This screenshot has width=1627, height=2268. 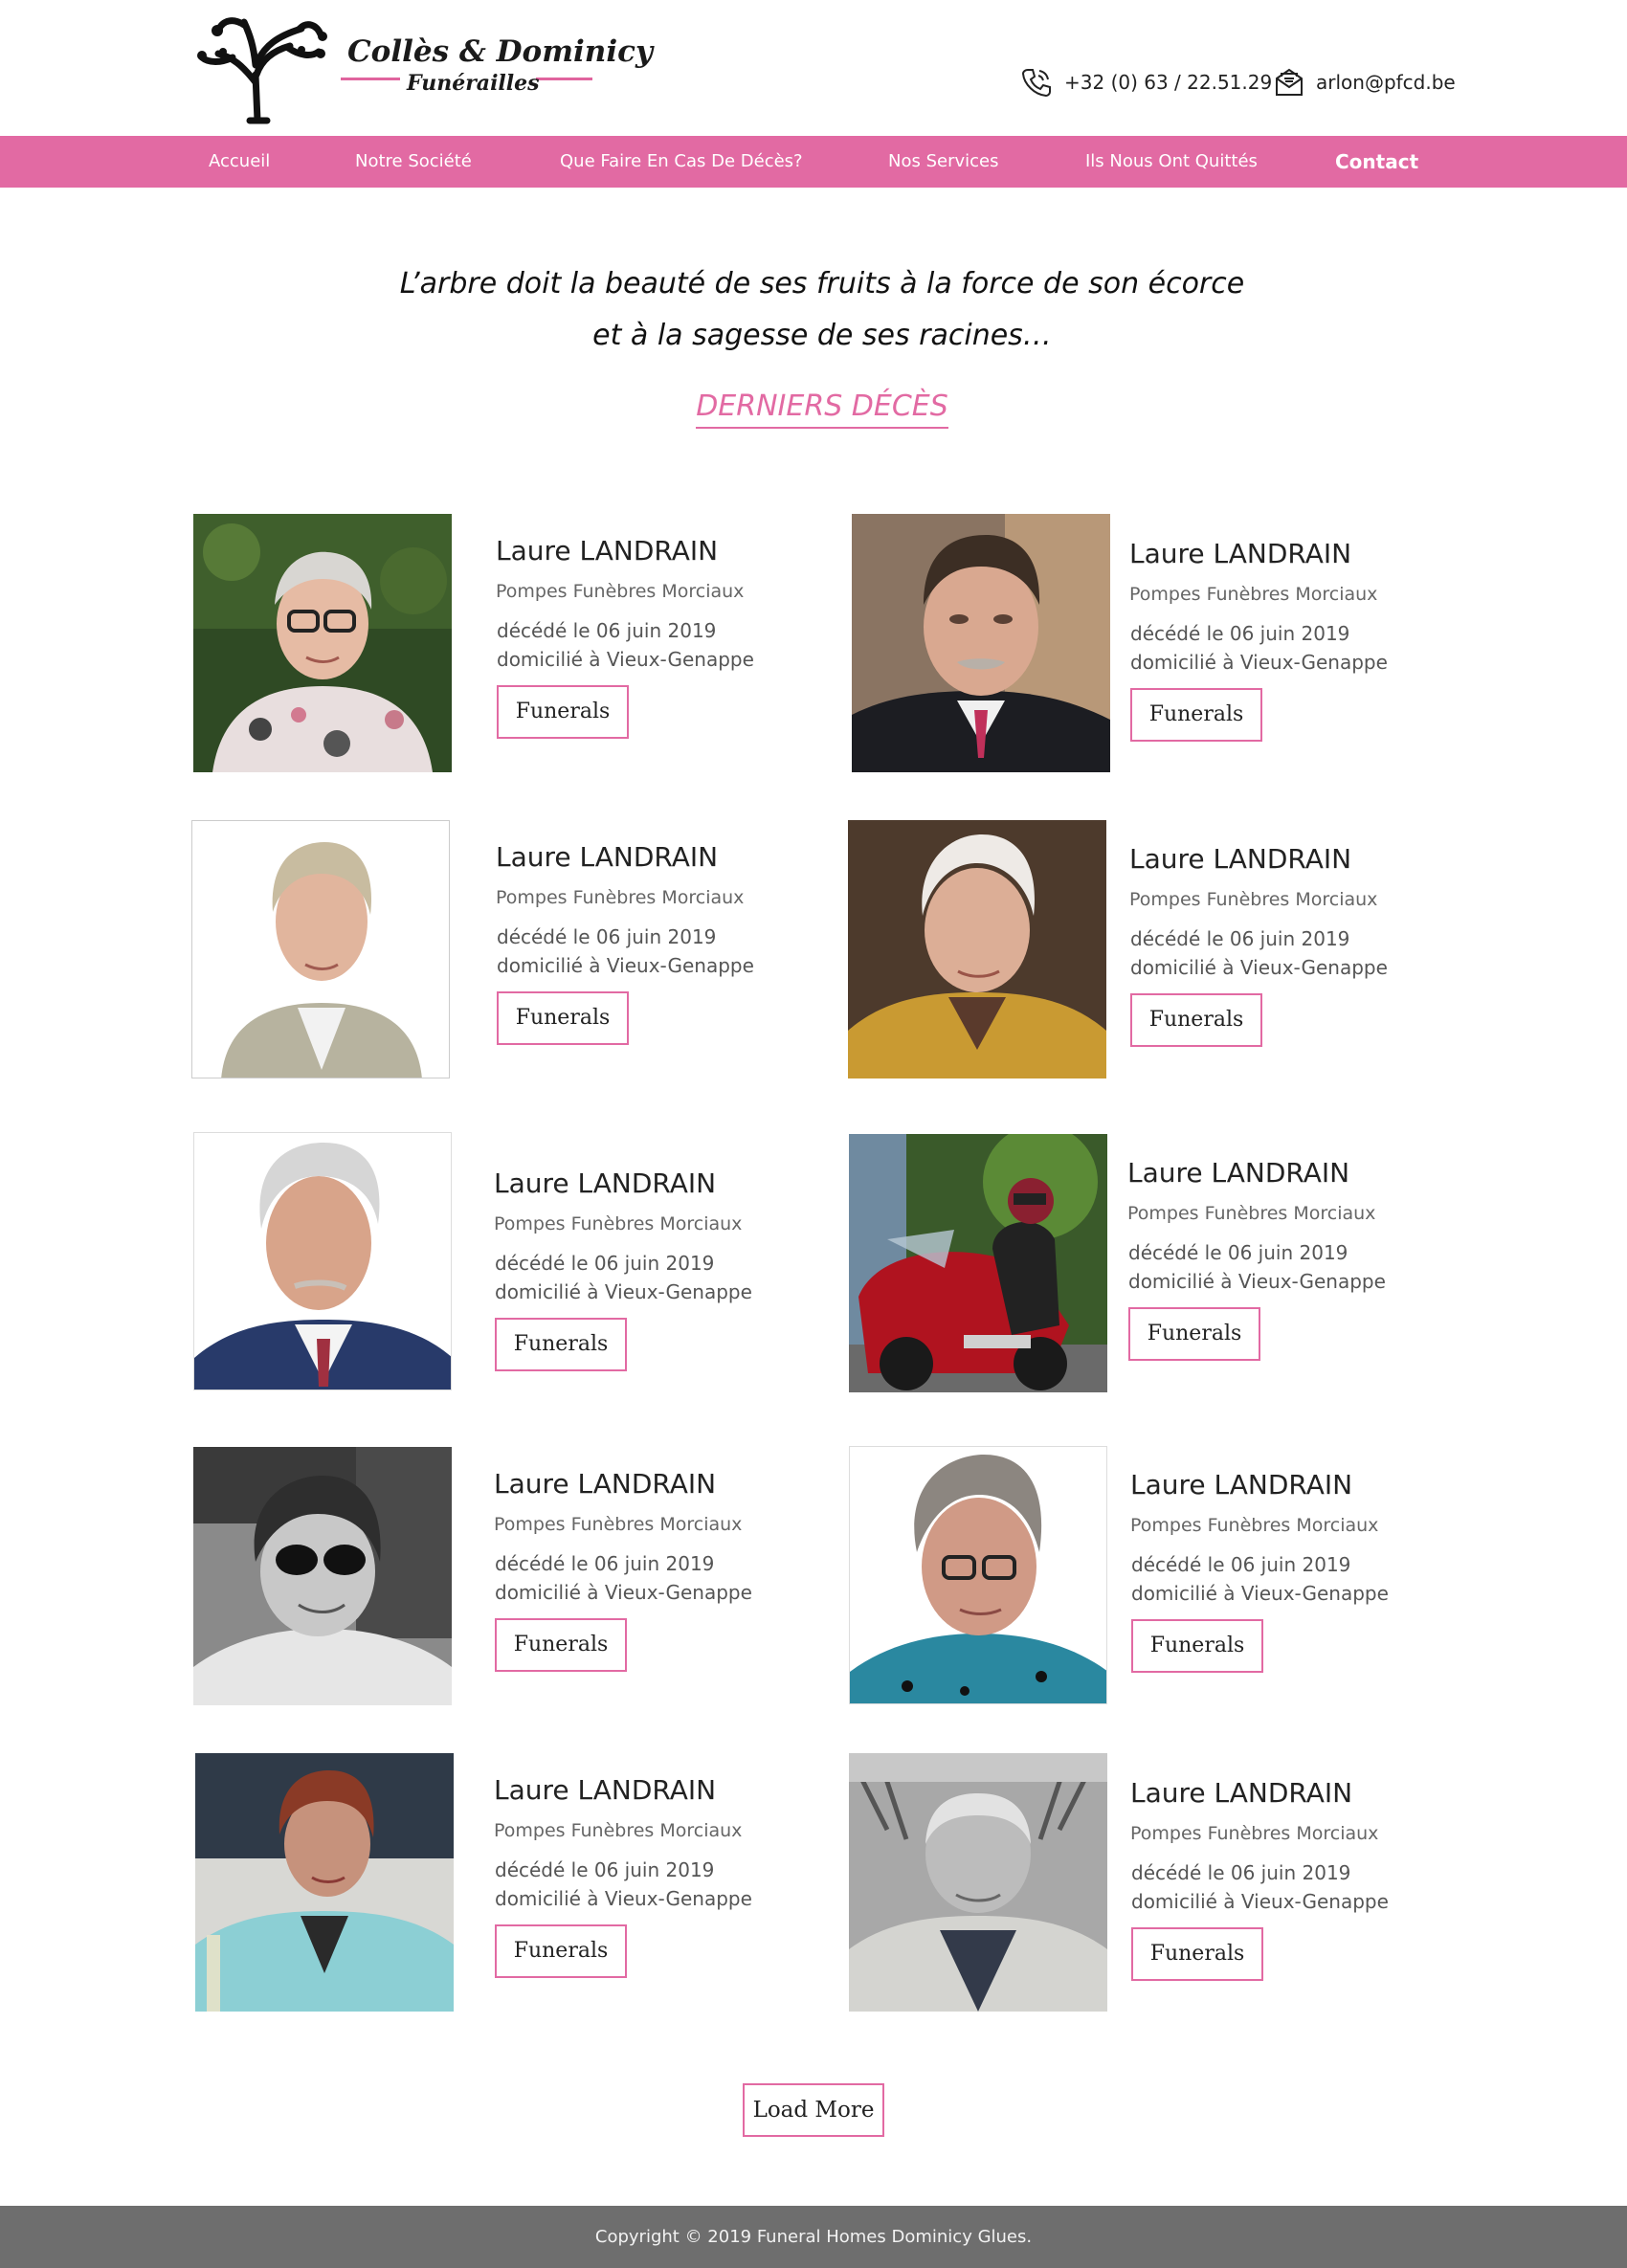 I want to click on header-phone: +32 (0) 63 / 22.51.29, so click(x=1146, y=82).